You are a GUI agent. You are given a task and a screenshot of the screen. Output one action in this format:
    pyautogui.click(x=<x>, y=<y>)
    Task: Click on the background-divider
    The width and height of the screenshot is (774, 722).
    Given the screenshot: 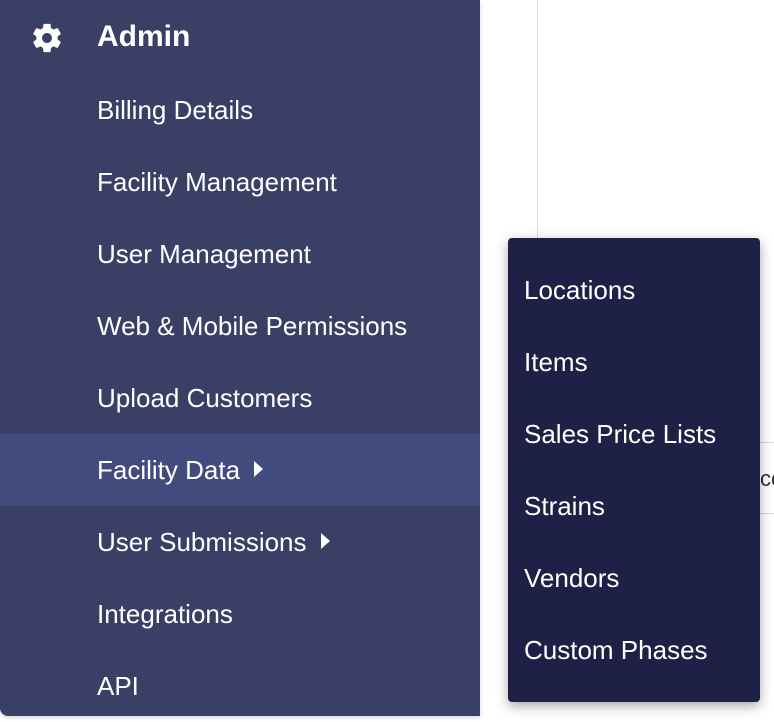 What is the action you would take?
    pyautogui.click(x=537, y=122)
    